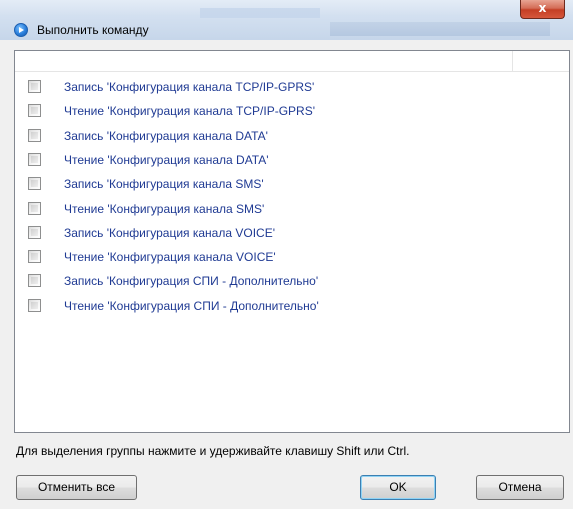  I want to click on close-icon: x, so click(542, 8).